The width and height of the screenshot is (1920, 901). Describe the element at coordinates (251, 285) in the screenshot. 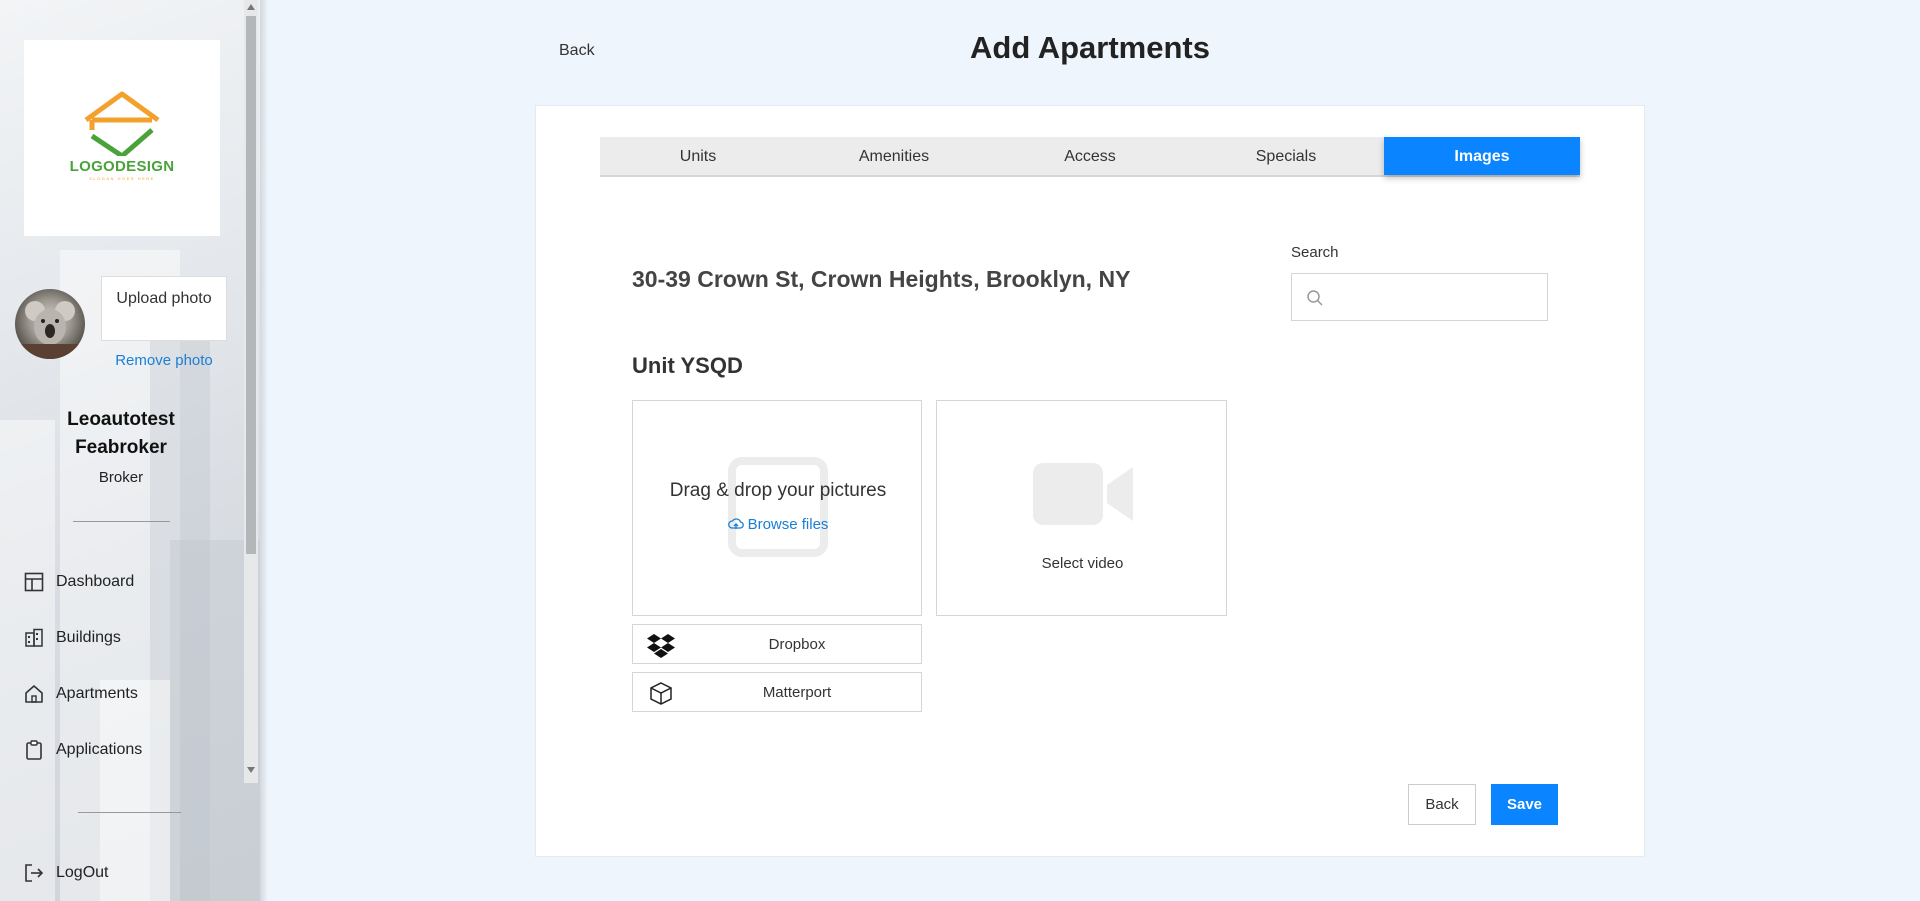

I see `scrollbar-thumb` at that location.